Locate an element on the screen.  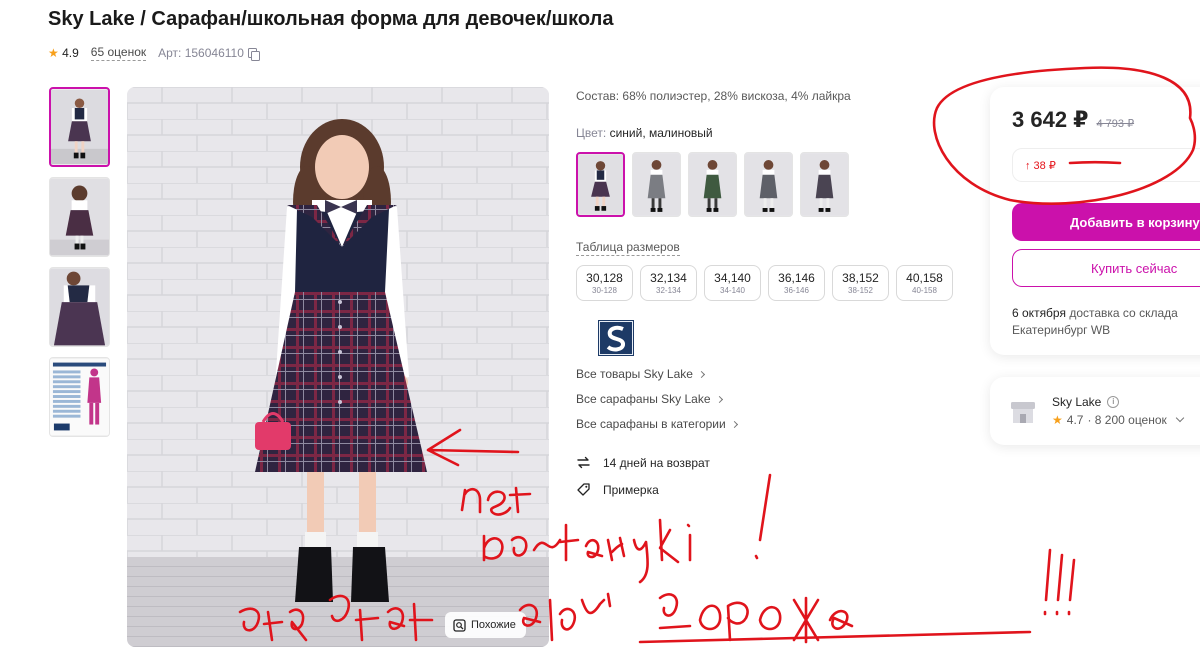
copy-icon is located at coordinates (253, 54).